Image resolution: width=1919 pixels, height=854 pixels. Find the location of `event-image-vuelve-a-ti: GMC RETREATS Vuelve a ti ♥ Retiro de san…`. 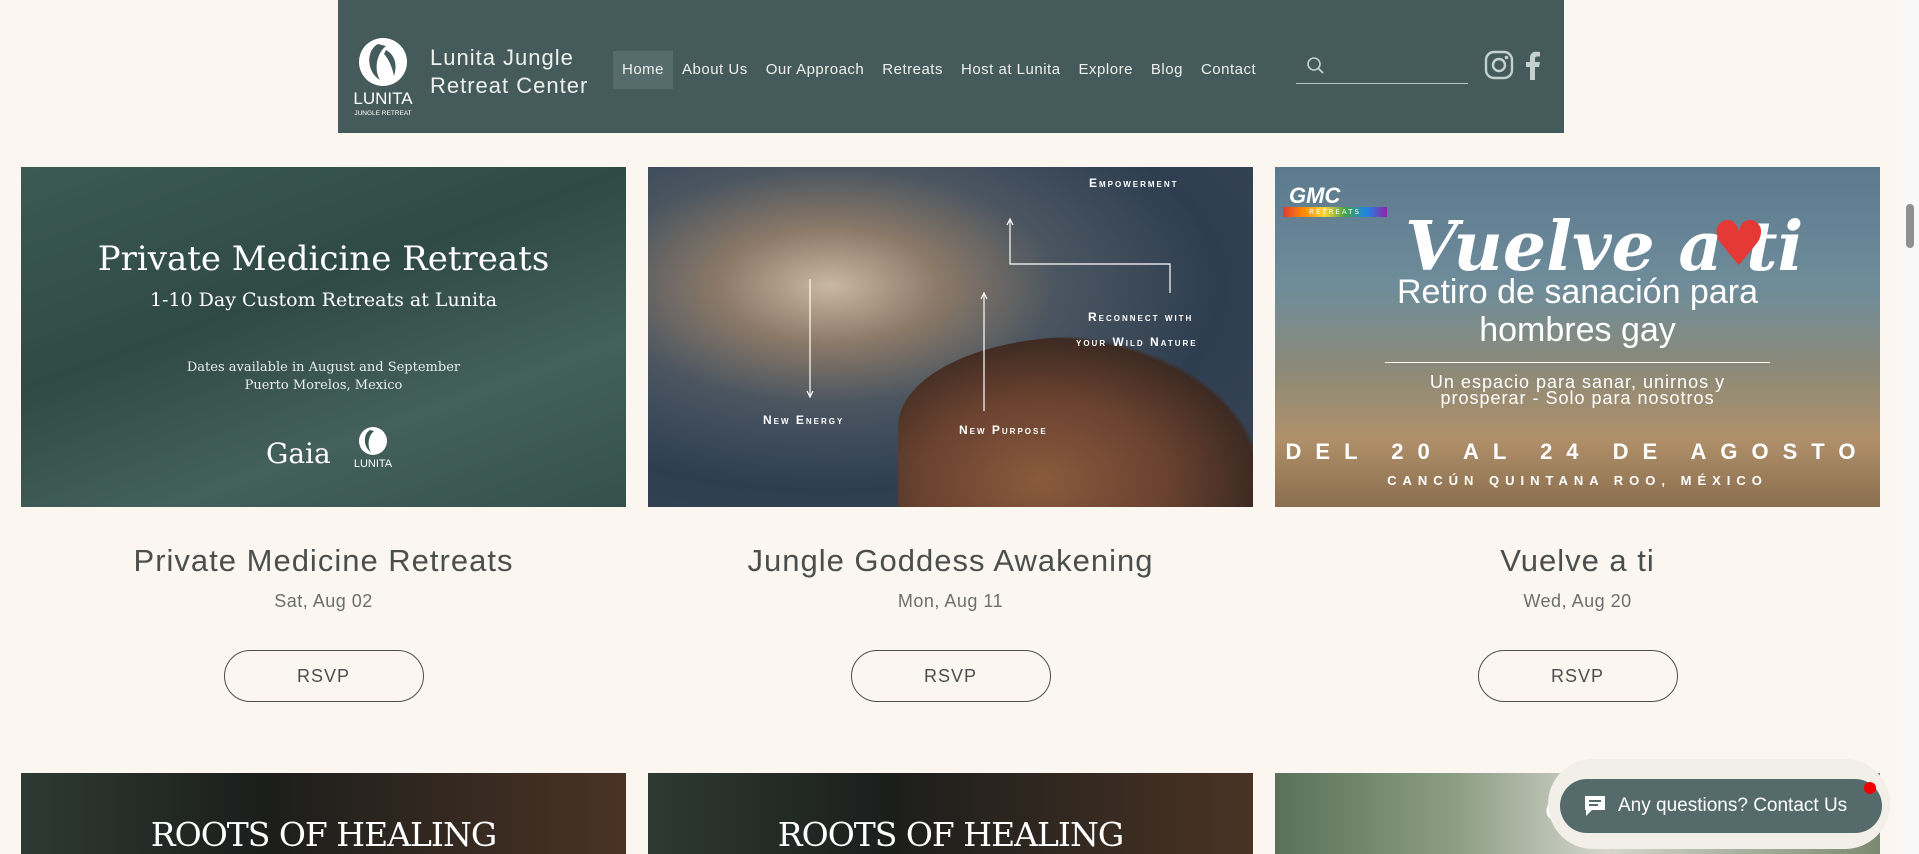

event-image-vuelve-a-ti: GMC RETREATS Vuelve a ti ♥ Retiro de san… is located at coordinates (1577, 337).